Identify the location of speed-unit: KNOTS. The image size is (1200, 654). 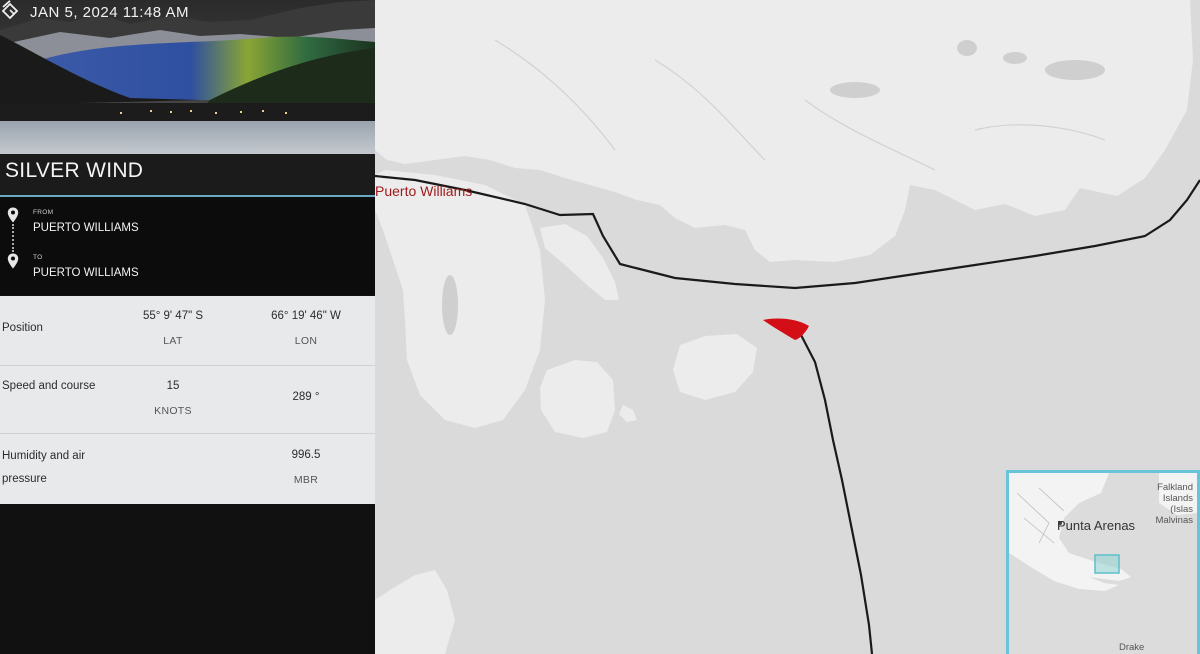
(173, 411).